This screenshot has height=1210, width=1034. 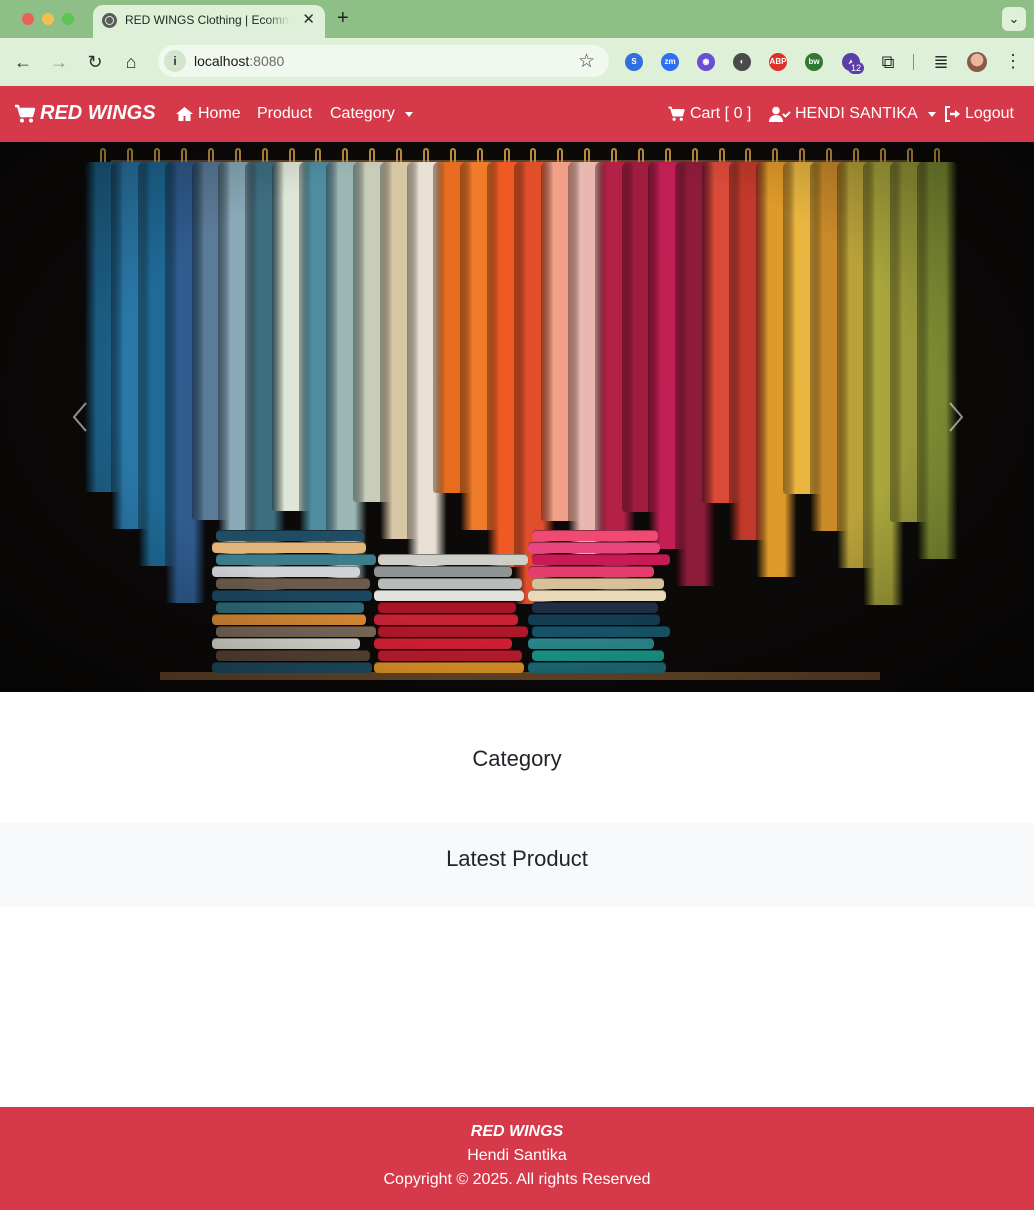 What do you see at coordinates (219, 113) in the screenshot?
I see `nav-home-label: Home` at bounding box center [219, 113].